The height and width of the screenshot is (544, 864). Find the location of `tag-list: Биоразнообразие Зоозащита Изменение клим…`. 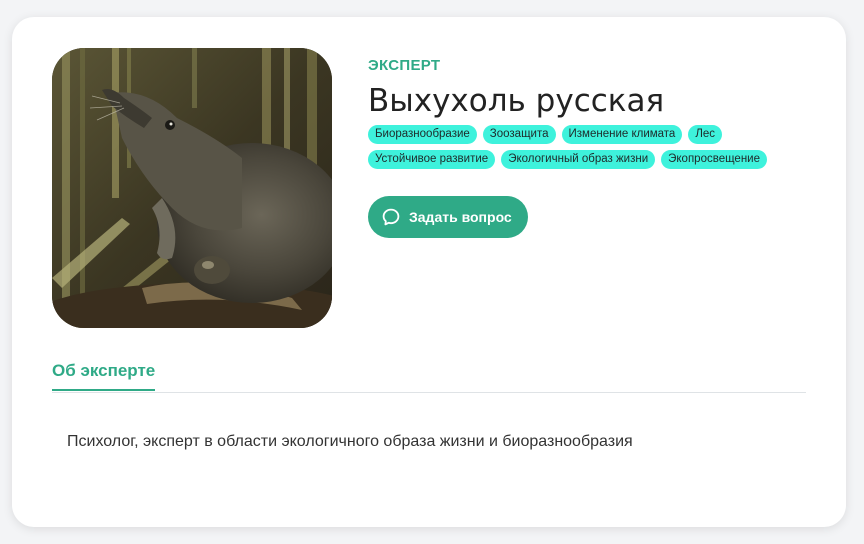

tag-list: Биоразнообразие Зоозащита Изменение клим… is located at coordinates (583, 147).